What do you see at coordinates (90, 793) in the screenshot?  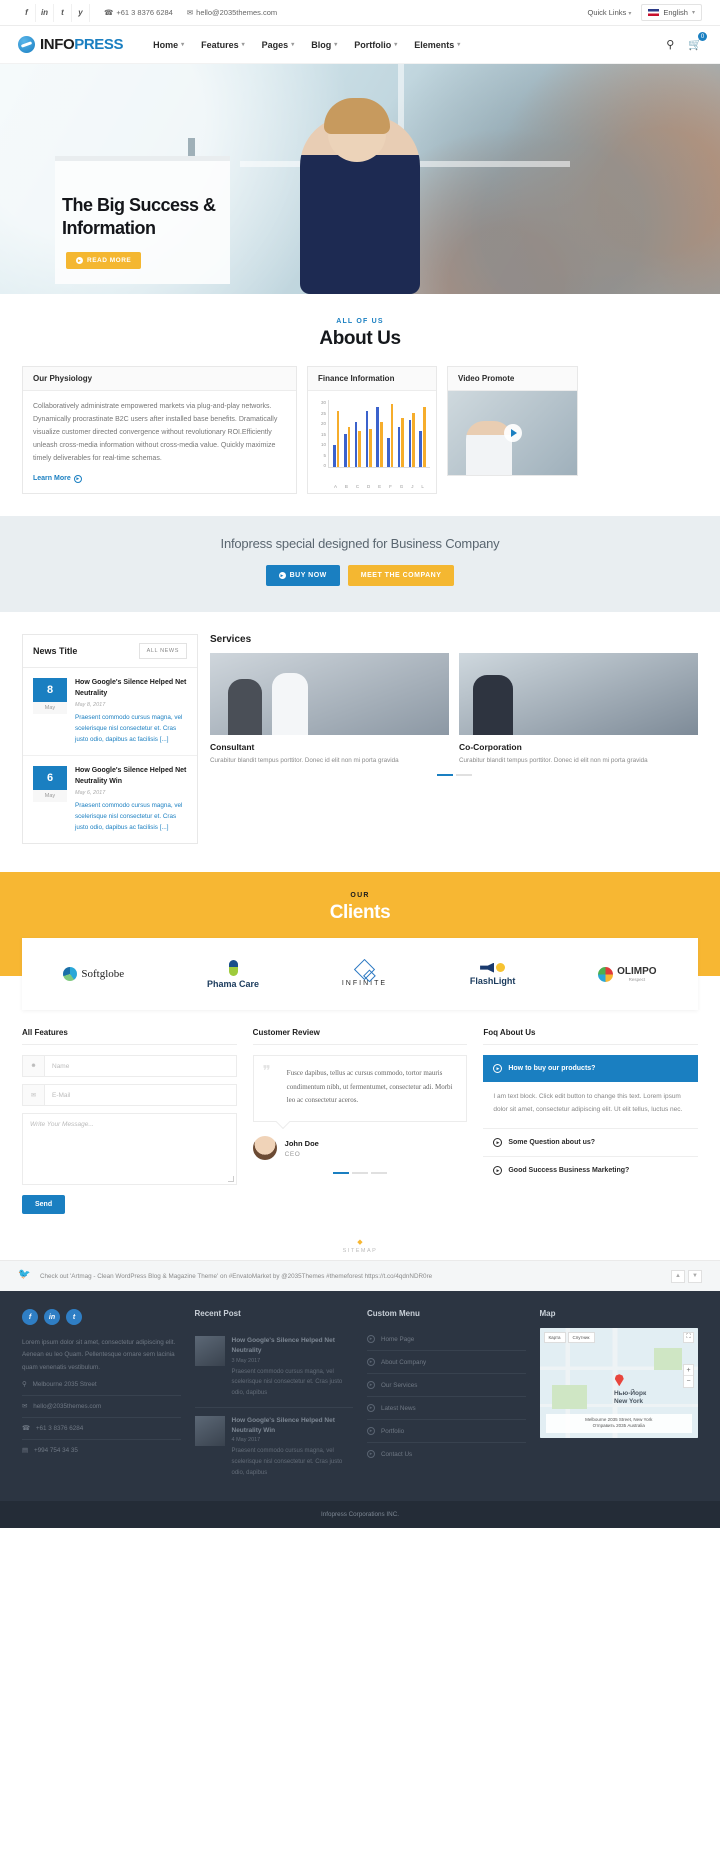 I see `news-date: May 6, 2017` at bounding box center [90, 793].